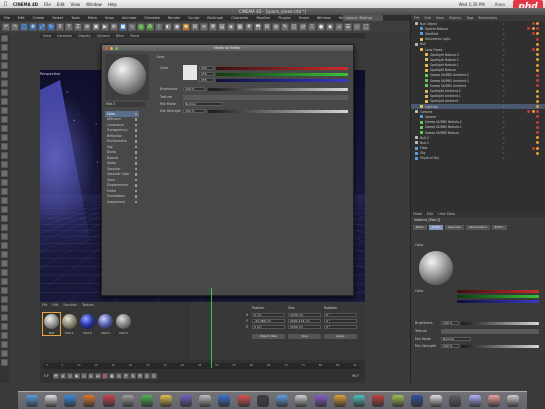 The width and height of the screenshot is (545, 409). I want to click on viewport-menu-cameras: Cameras, so click(64, 36).